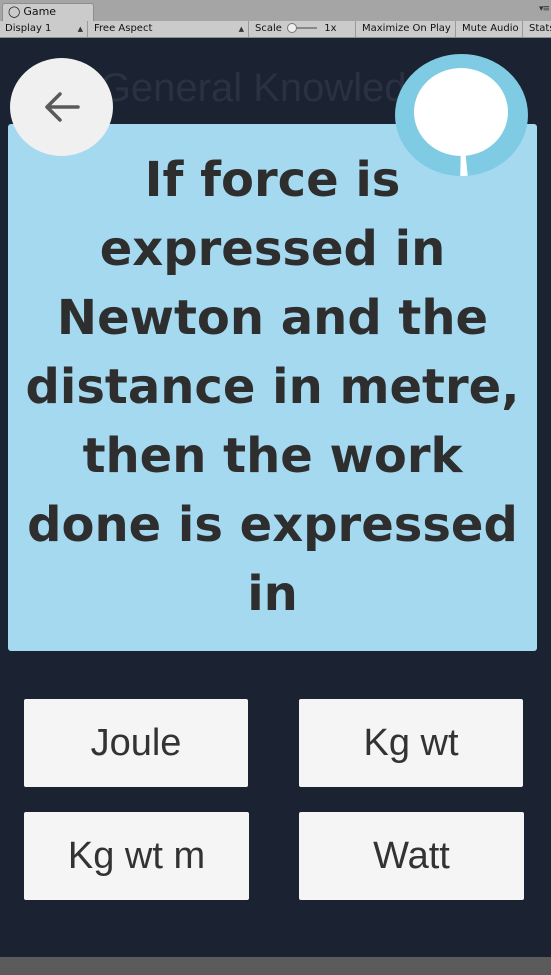  I want to click on mute-audio-label: Mute Audio, so click(490, 28).